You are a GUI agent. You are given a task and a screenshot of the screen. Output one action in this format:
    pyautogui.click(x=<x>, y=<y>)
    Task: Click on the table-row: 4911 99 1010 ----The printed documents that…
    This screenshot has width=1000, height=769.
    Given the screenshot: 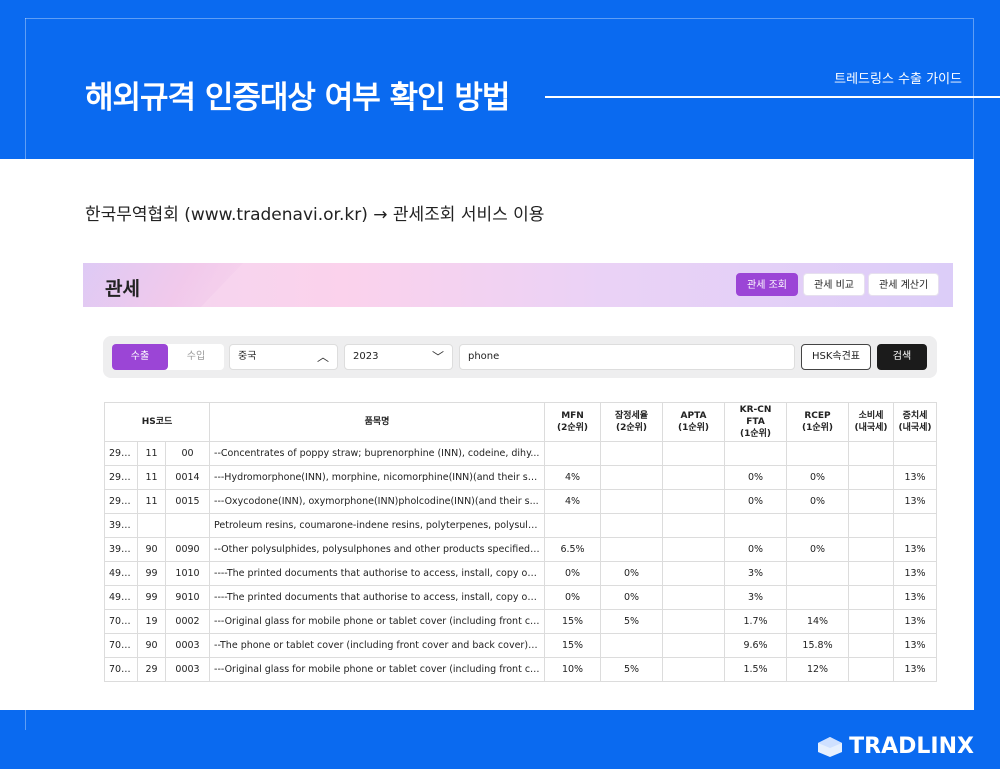 What is the action you would take?
    pyautogui.click(x=521, y=573)
    